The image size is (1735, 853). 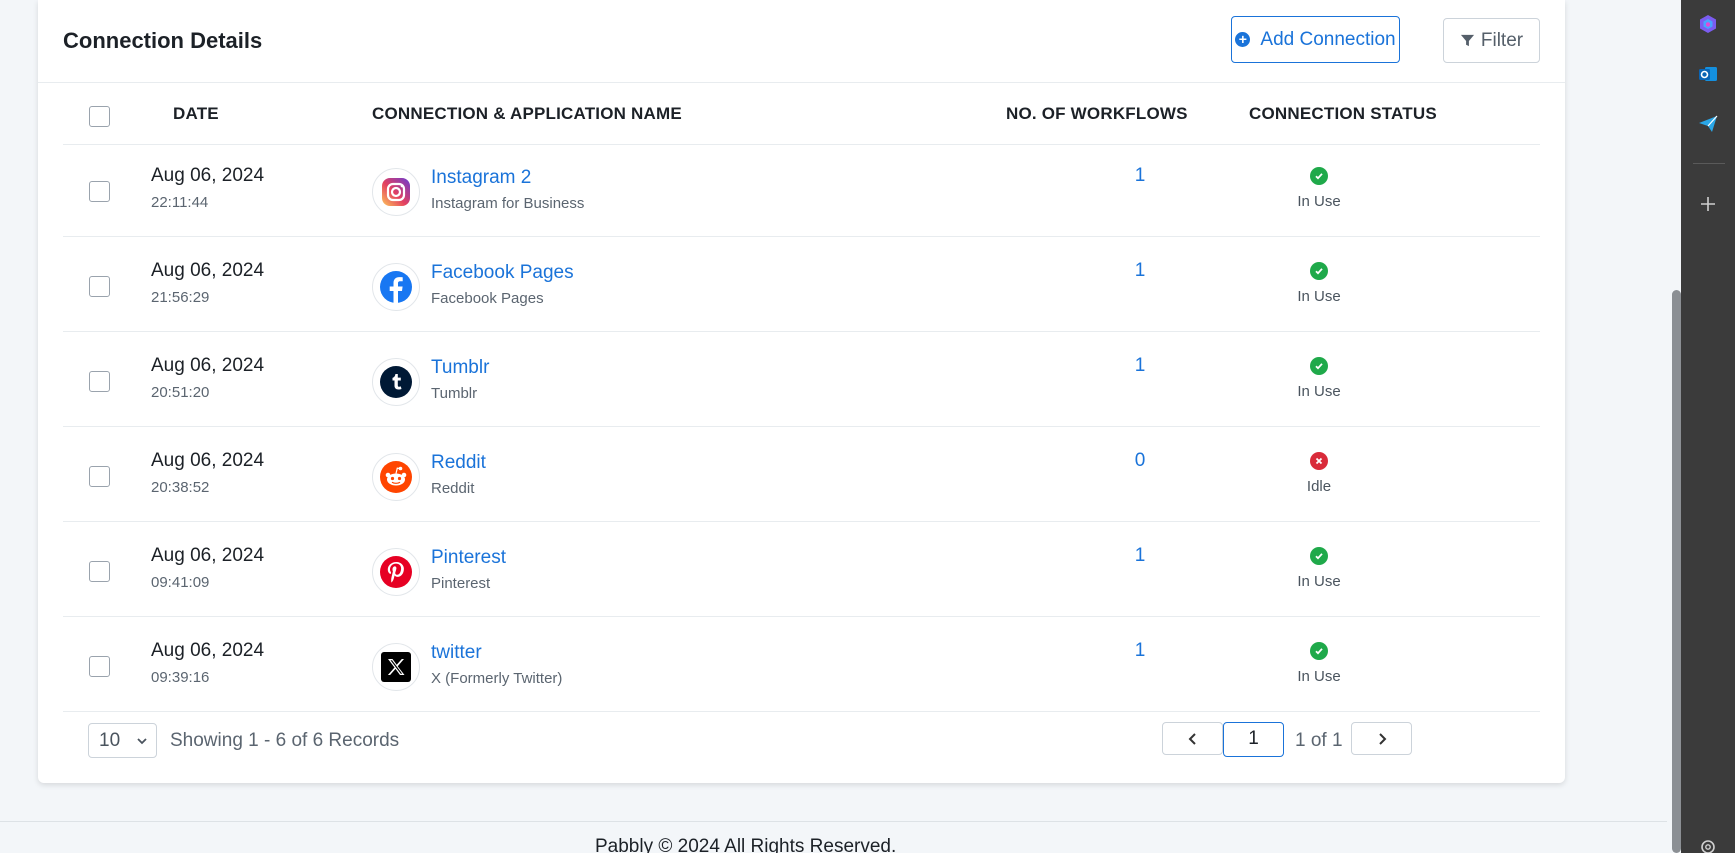 What do you see at coordinates (1708, 24) in the screenshot?
I see `copilot-icon` at bounding box center [1708, 24].